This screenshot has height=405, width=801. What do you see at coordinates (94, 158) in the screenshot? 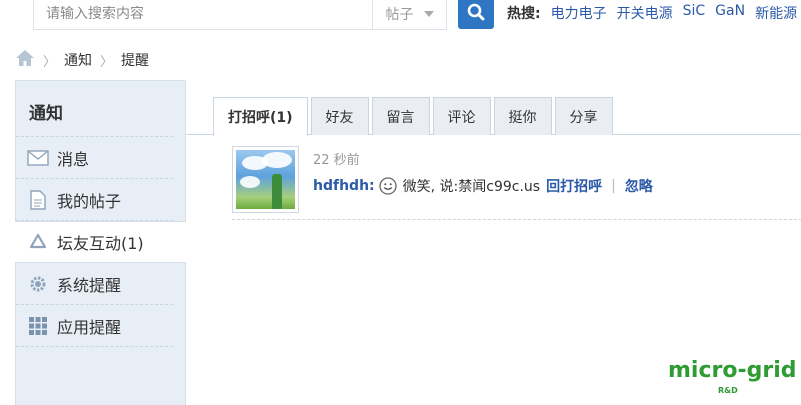
I see `sidebar-item-messages: 消息` at bounding box center [94, 158].